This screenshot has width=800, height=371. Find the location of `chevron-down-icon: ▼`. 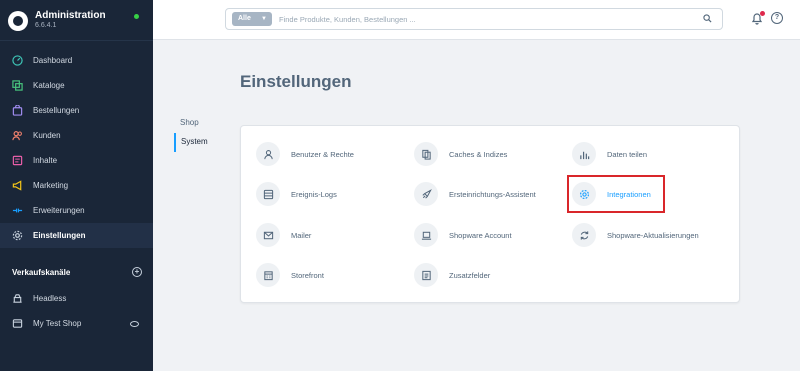

chevron-down-icon: ▼ is located at coordinates (264, 19).